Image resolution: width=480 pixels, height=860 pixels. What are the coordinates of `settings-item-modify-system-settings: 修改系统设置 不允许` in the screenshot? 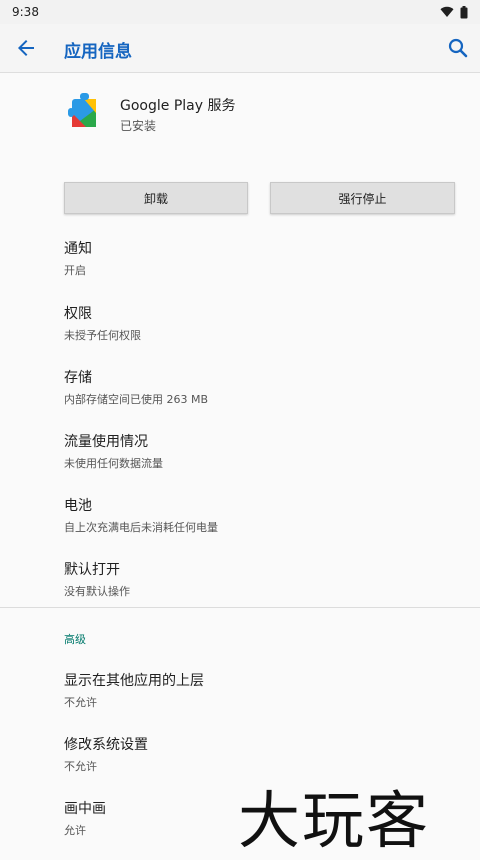 It's located at (106, 754).